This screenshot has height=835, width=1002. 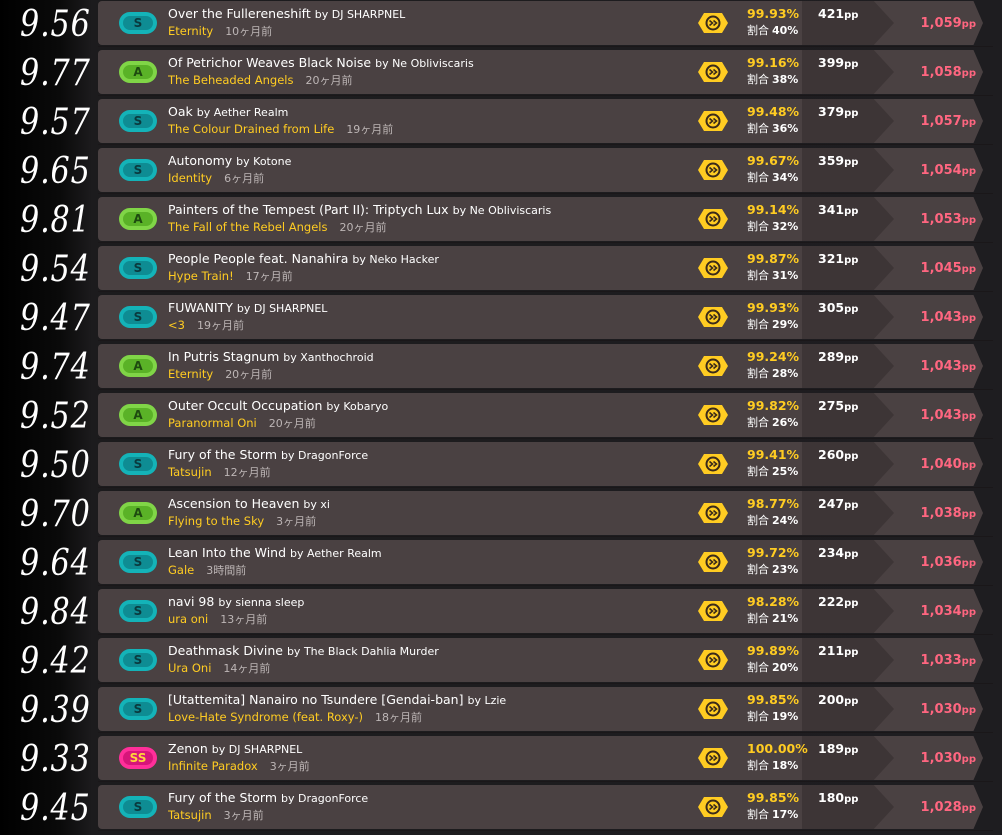 I want to click on raw-pp-value: 359, so click(x=831, y=160).